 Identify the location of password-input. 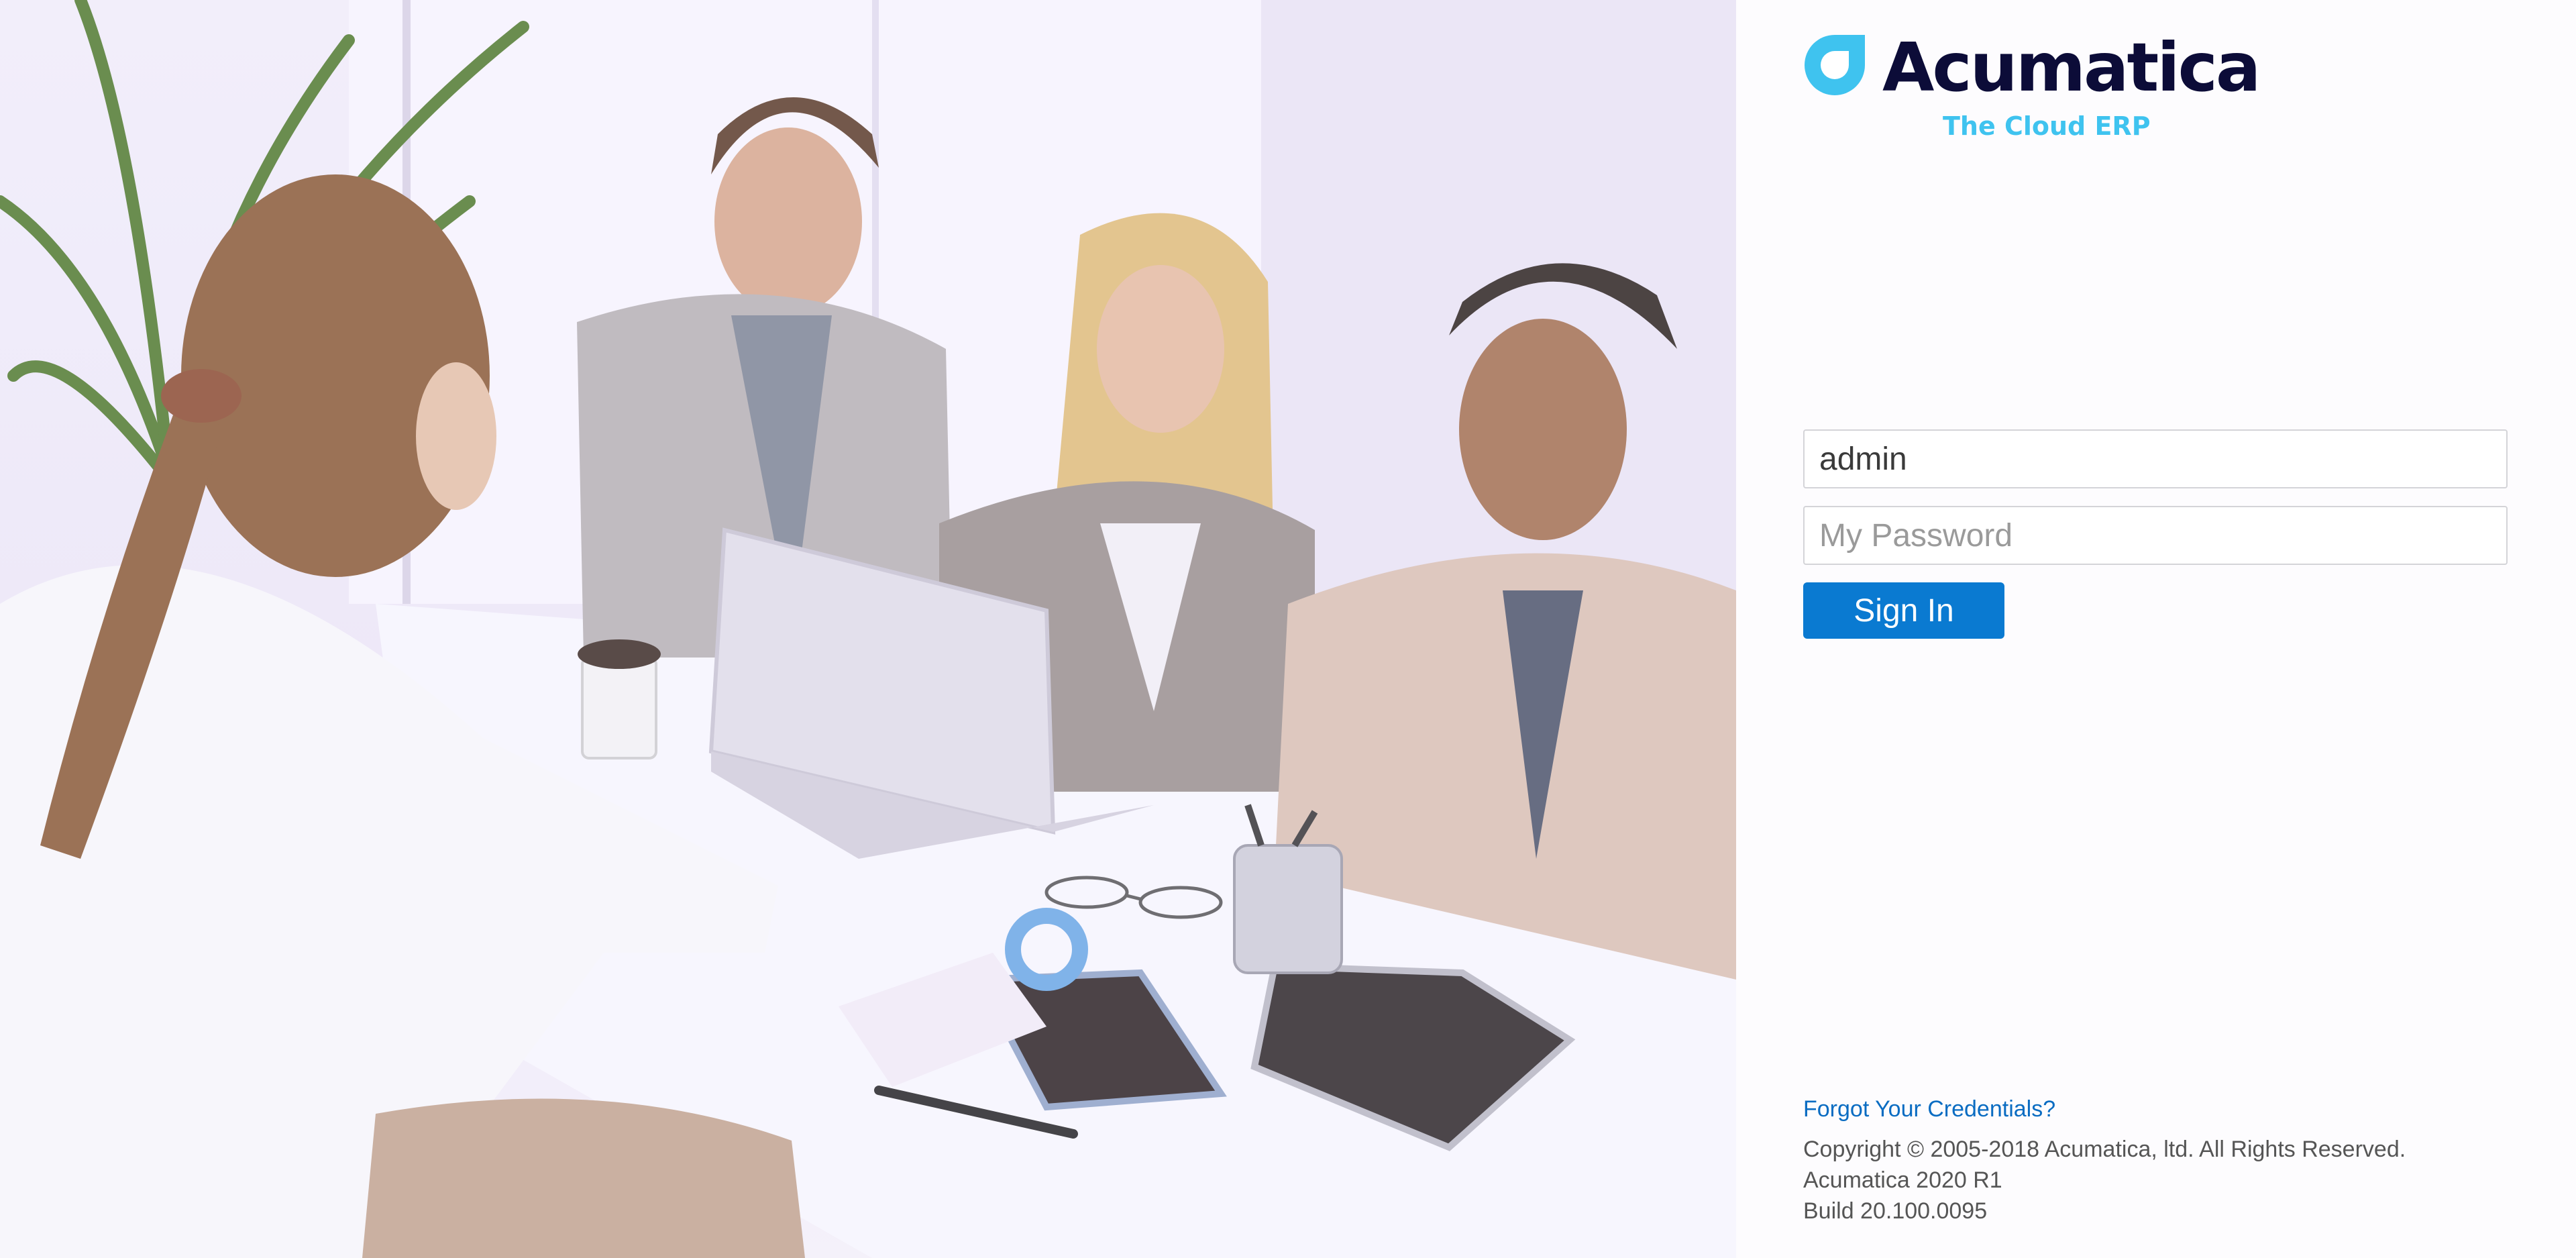
(2155, 535).